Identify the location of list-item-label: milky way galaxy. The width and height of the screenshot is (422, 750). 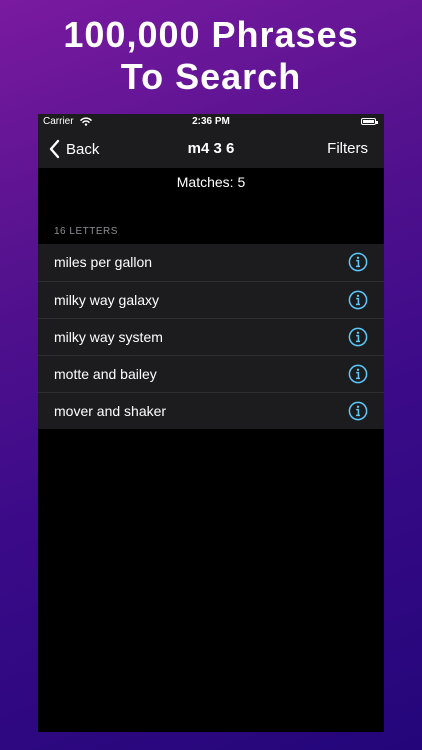
(107, 300).